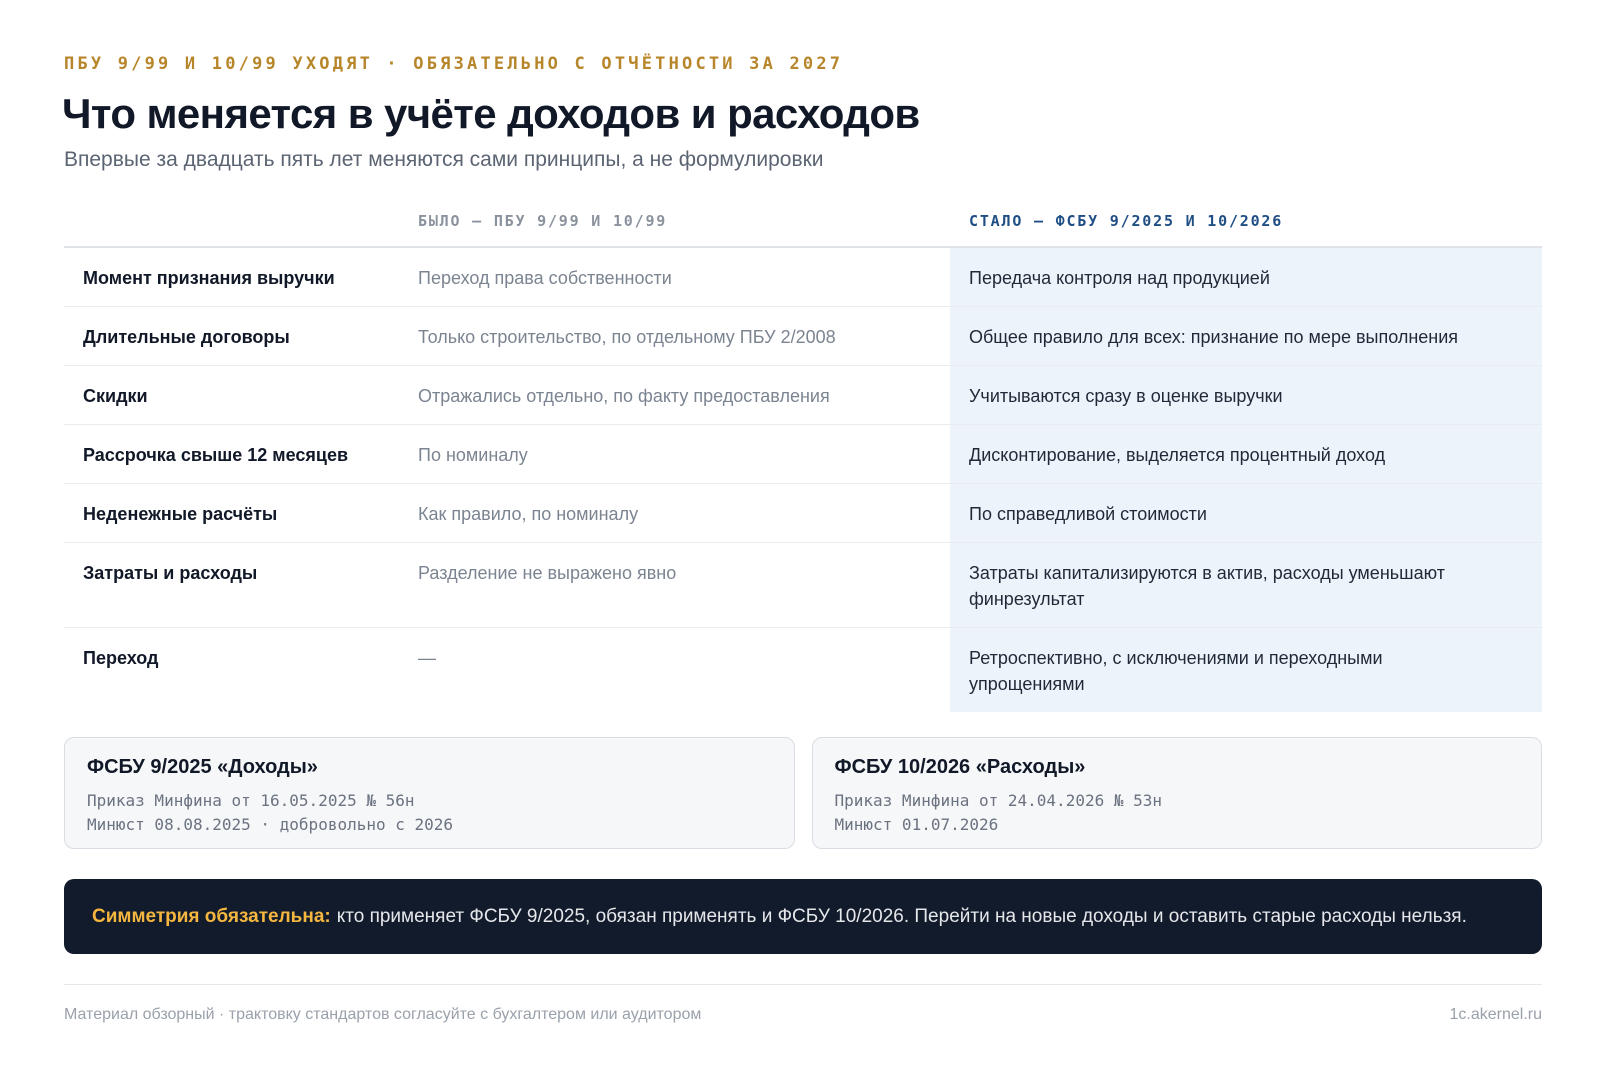 This screenshot has height=1076, width=1600. I want to click on row-label: Переход, so click(121, 658).